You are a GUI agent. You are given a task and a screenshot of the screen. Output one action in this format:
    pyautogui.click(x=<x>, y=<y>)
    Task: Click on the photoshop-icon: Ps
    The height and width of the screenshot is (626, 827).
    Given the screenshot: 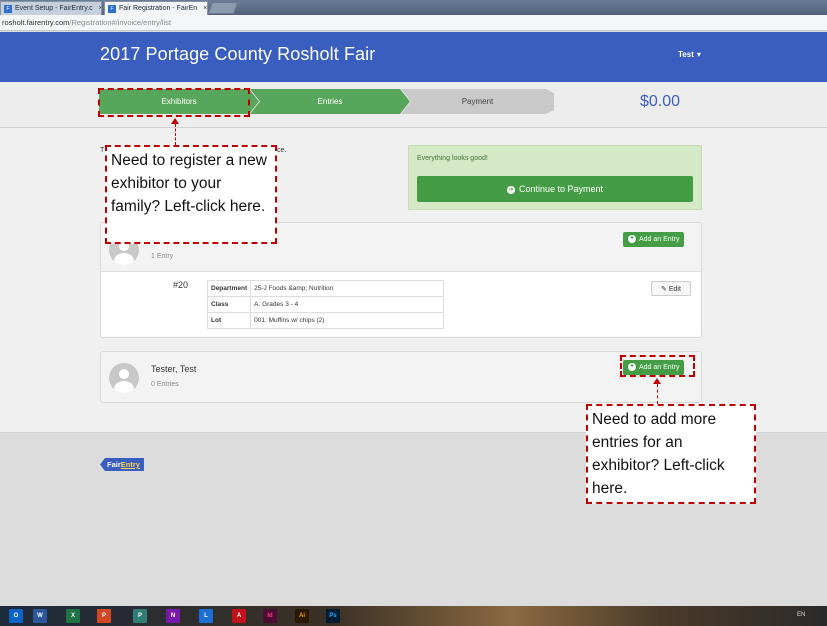 What is the action you would take?
    pyautogui.click(x=333, y=616)
    